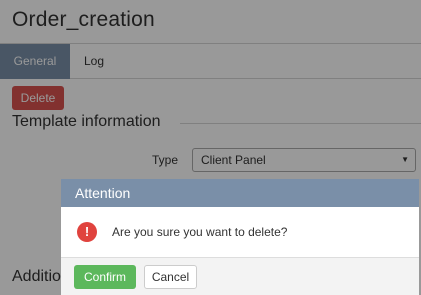 This screenshot has width=421, height=295. Describe the element at coordinates (105, 277) in the screenshot. I see `confirm-button: Confirm` at that location.